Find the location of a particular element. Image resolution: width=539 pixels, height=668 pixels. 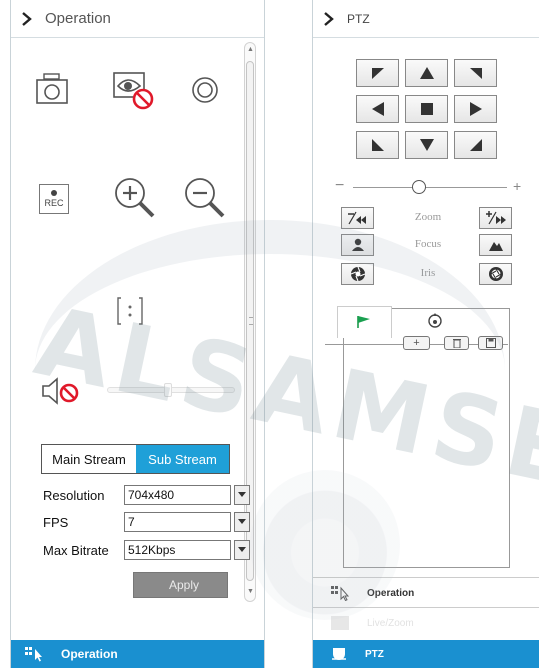

resolution-select: 704x480 is located at coordinates (187, 495).